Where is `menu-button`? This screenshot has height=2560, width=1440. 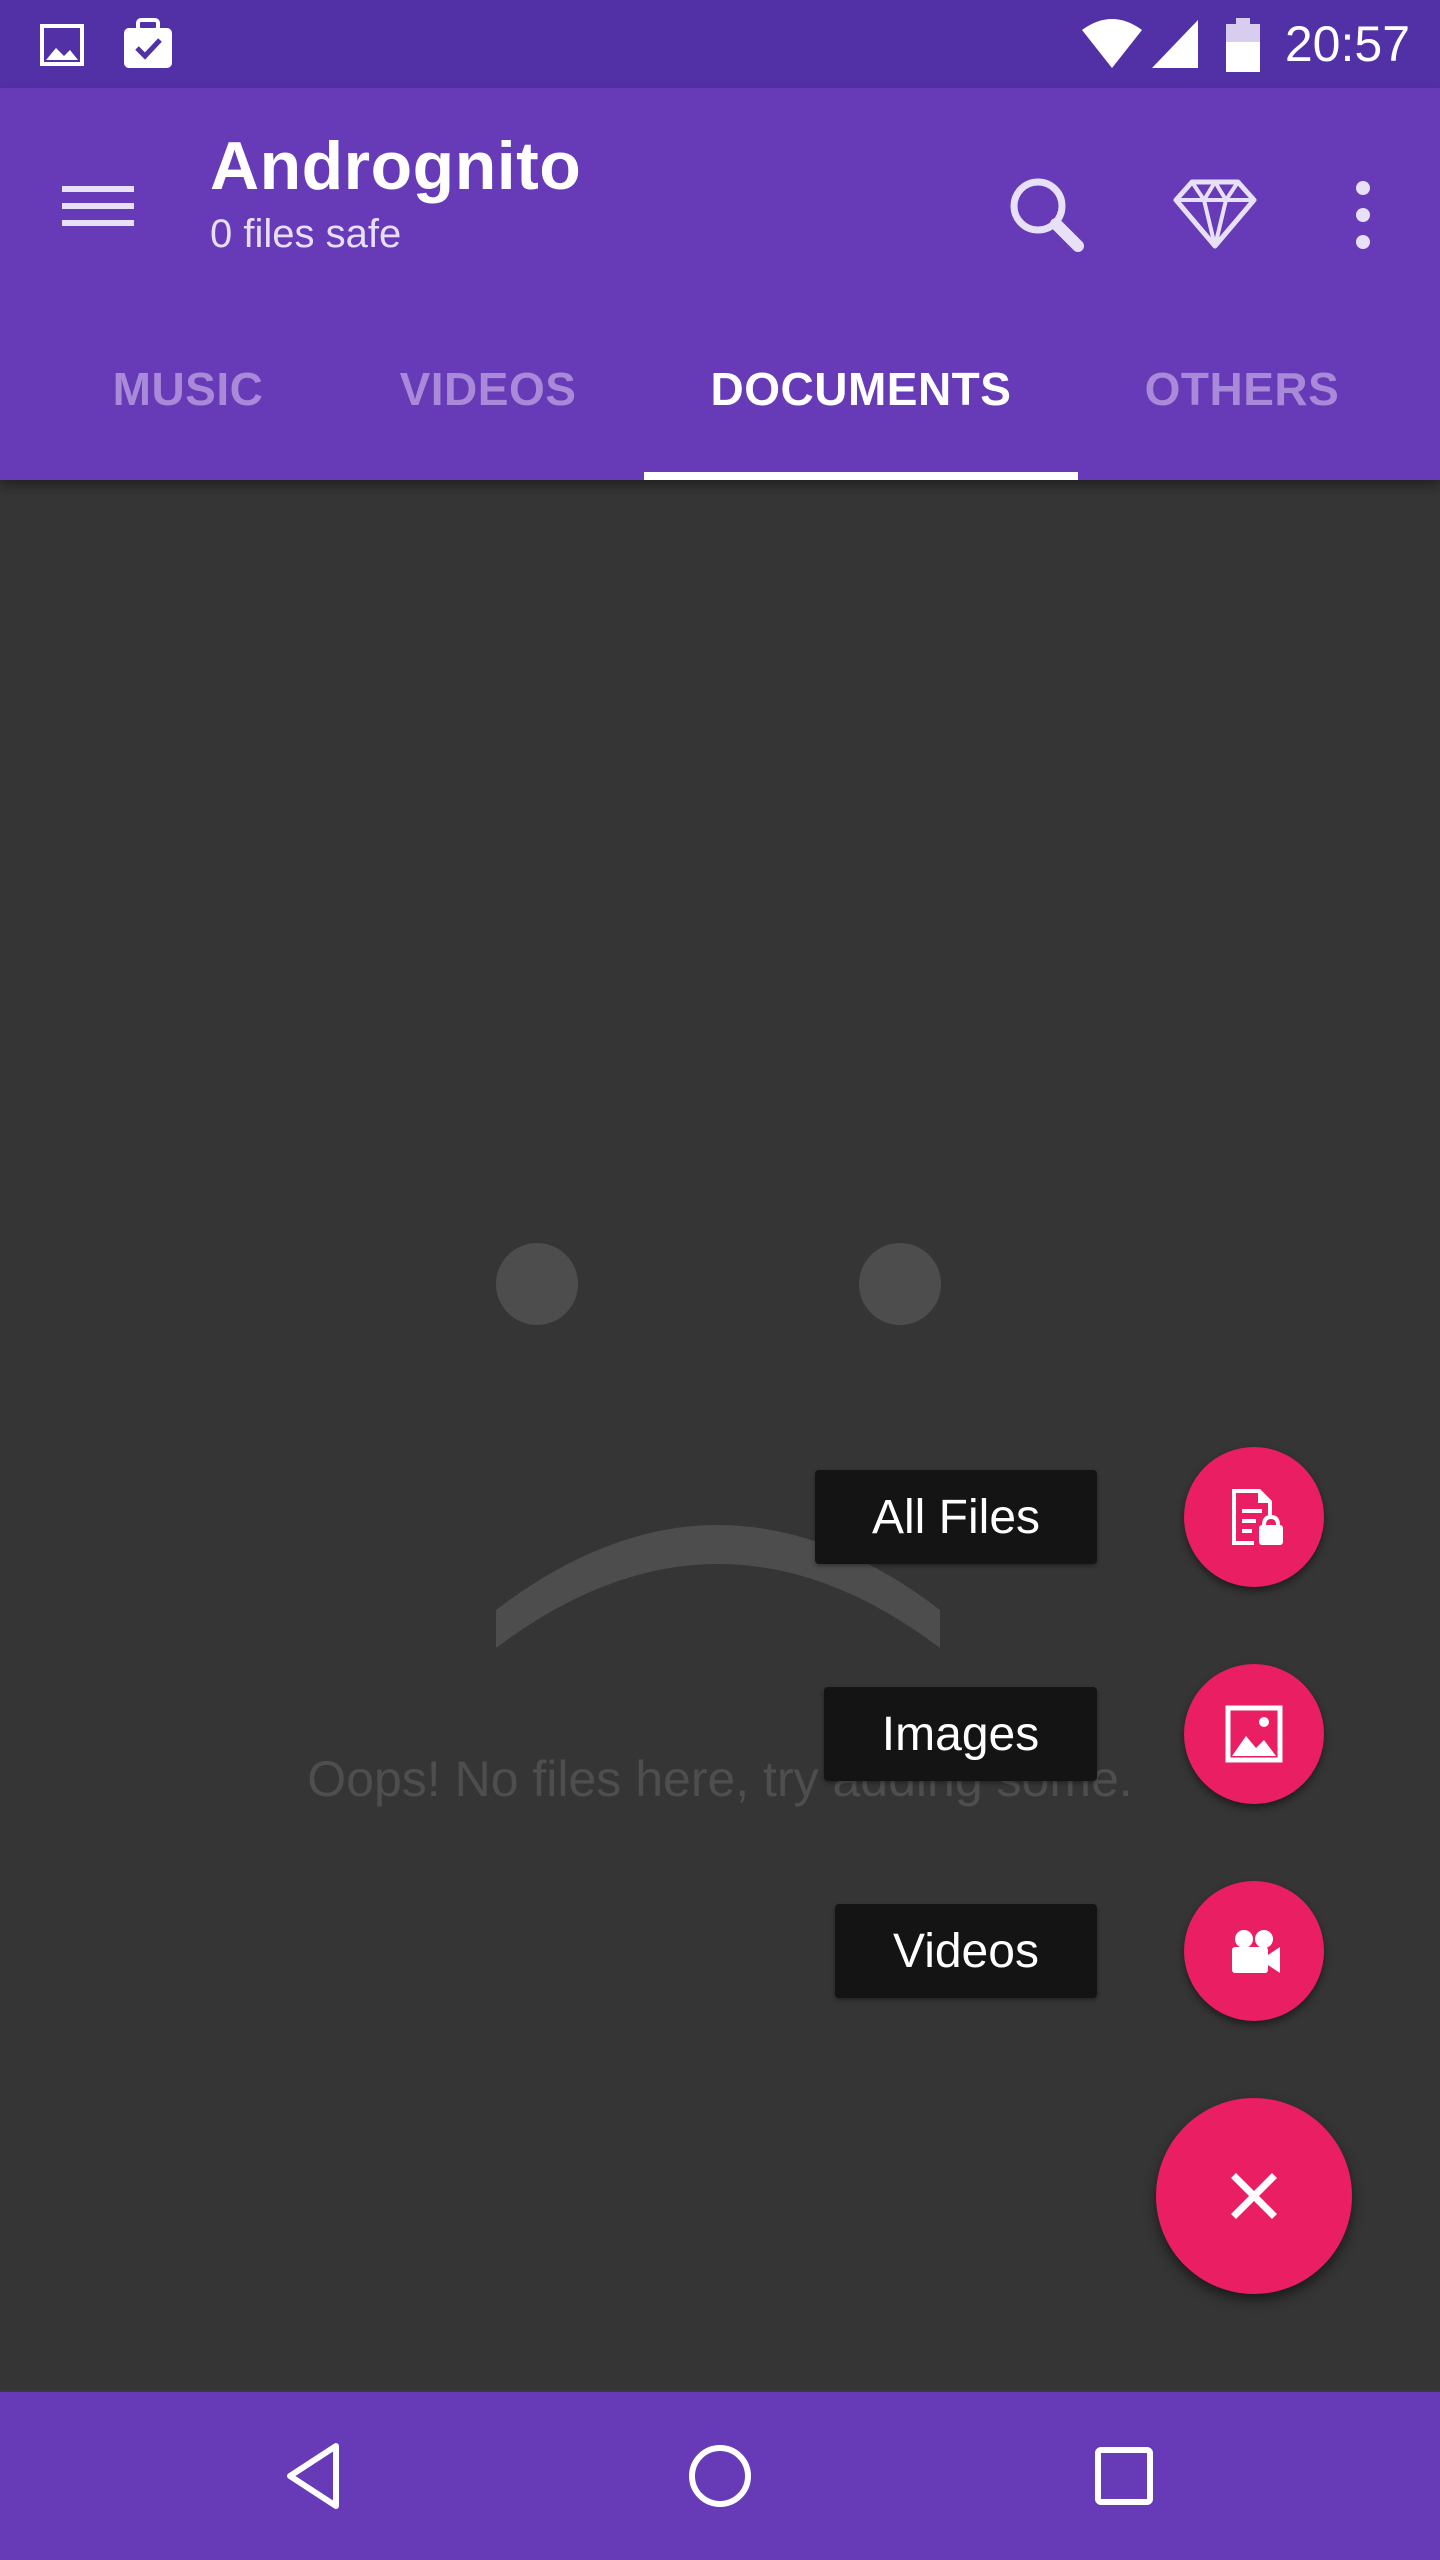 menu-button is located at coordinates (98, 206).